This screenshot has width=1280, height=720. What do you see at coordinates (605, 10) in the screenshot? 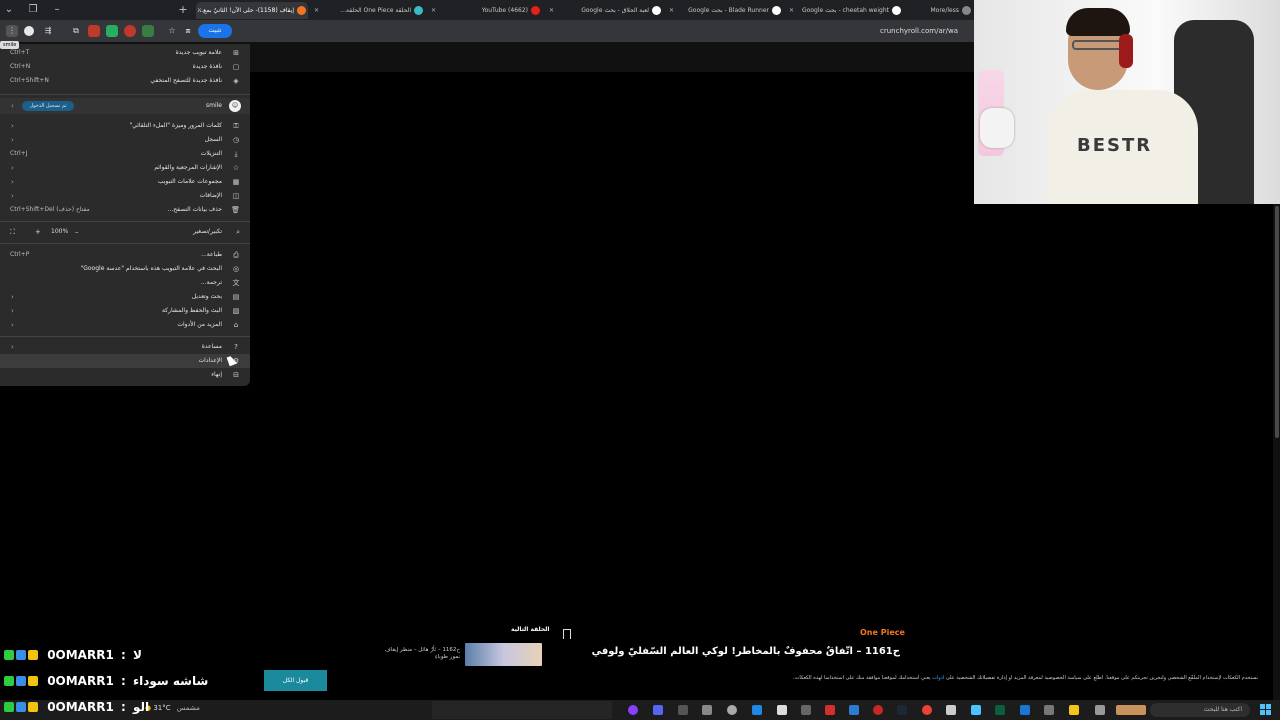
I see `tab-google-barber: لعبة الحلاق - بحث Google ✕` at bounding box center [605, 10].